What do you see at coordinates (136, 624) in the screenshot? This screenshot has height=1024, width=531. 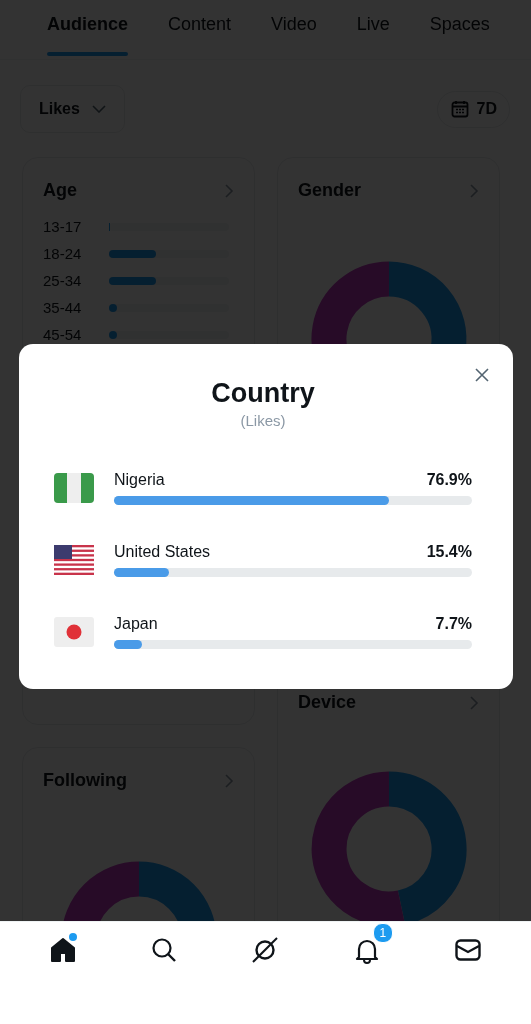 I see `country-name: Japan` at bounding box center [136, 624].